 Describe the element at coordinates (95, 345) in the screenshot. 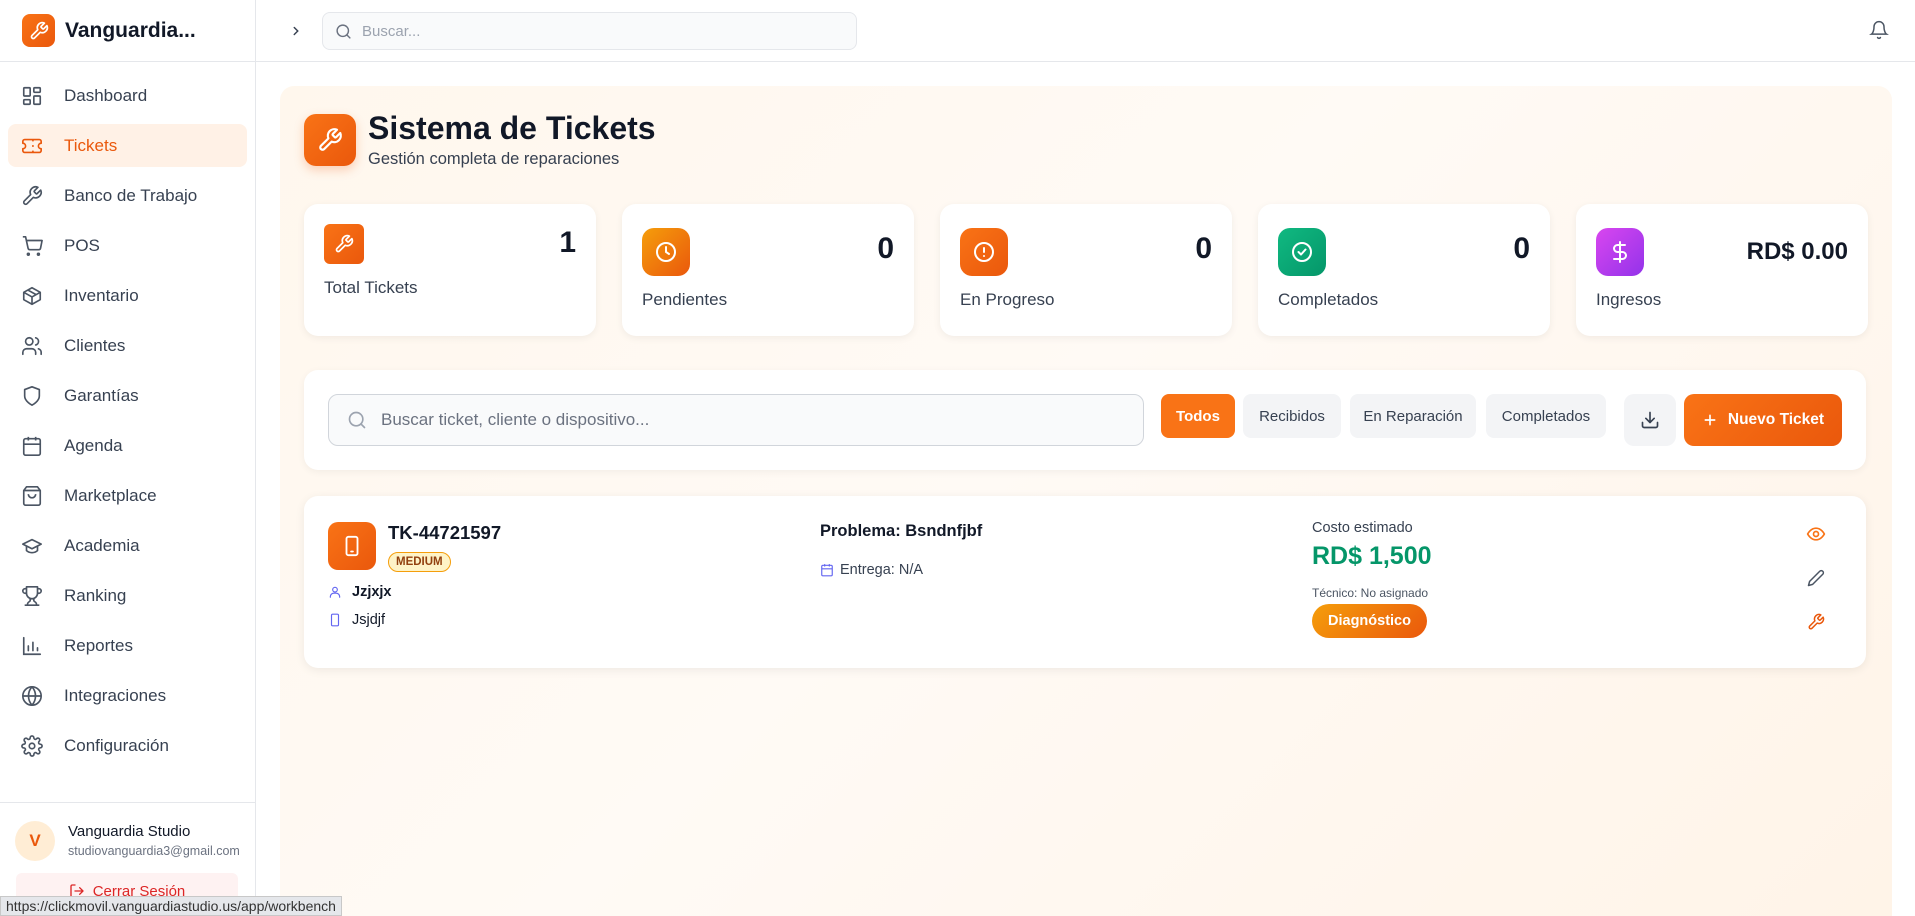

I see `sidebar-item-label: Clientes` at that location.